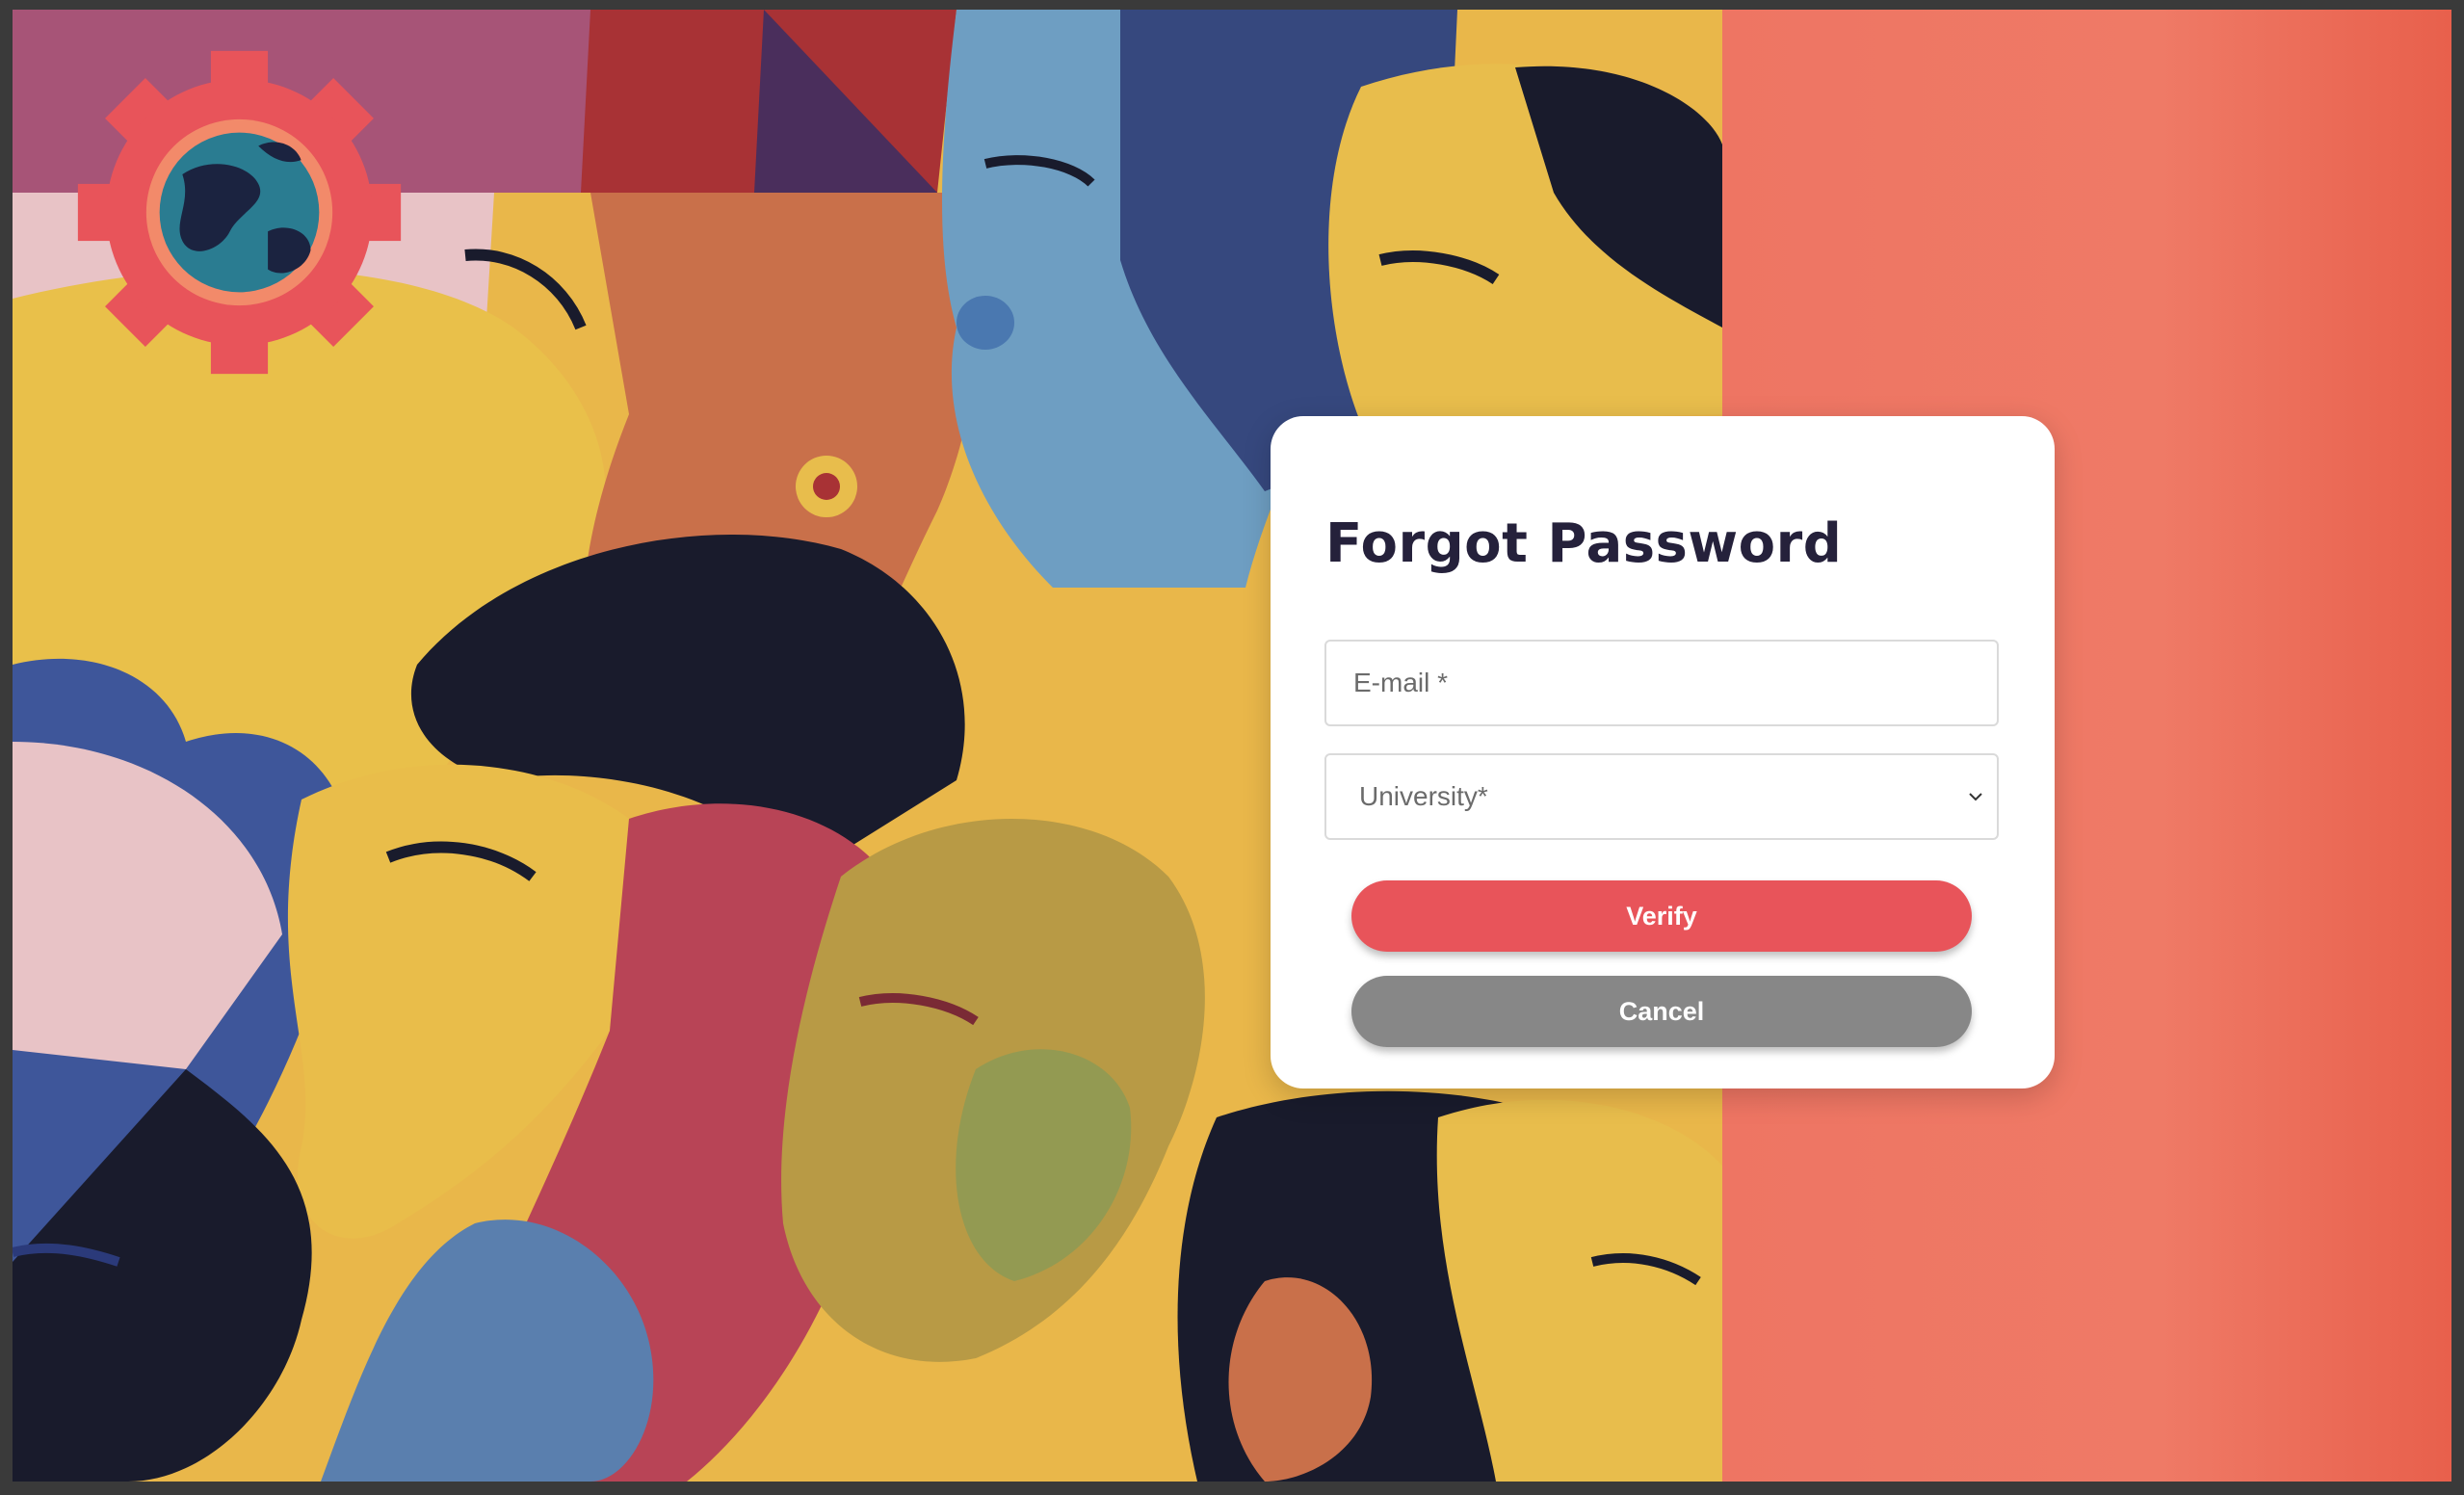  I want to click on page-title: Forgot Password, so click(1584, 543).